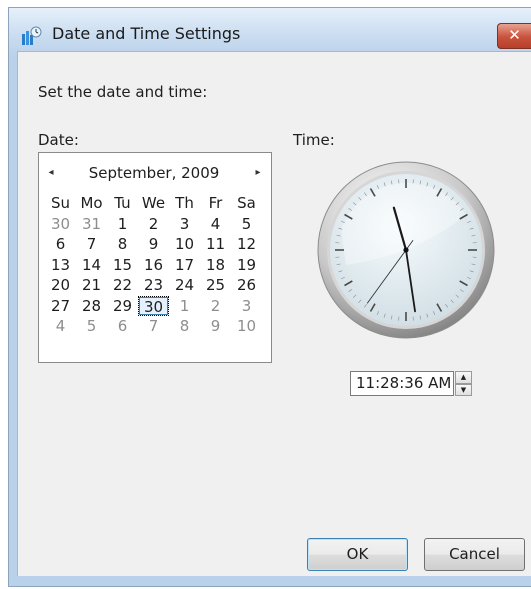  Describe the element at coordinates (122, 285) in the screenshot. I see `calendar-day: 22` at that location.